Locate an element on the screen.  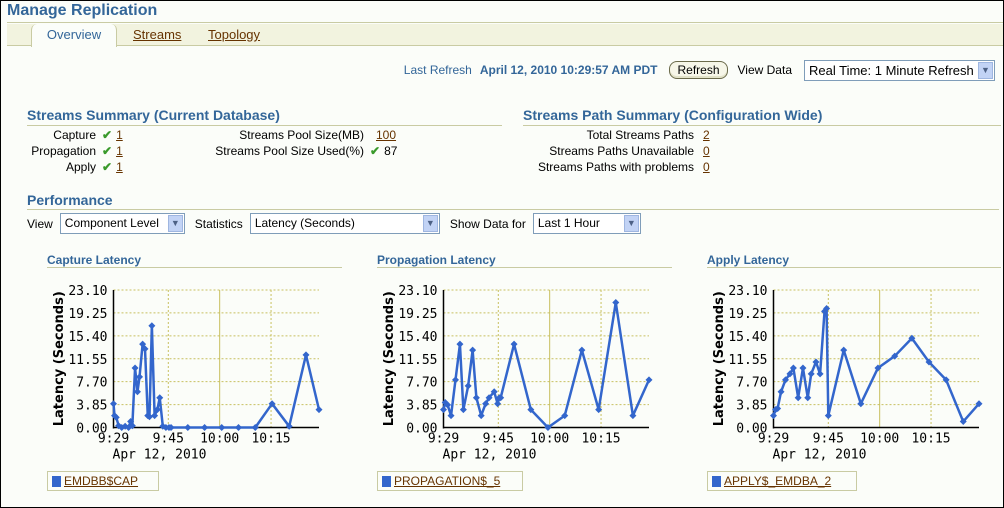
tab-topology: Topology is located at coordinates (234, 35).